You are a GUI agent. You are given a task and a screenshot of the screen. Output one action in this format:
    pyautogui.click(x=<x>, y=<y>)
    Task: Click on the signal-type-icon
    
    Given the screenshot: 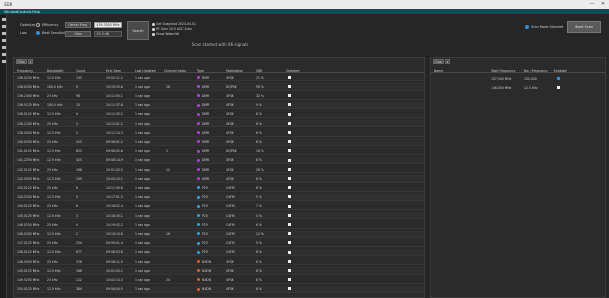 What is the action you would take?
    pyautogui.click(x=198, y=96)
    